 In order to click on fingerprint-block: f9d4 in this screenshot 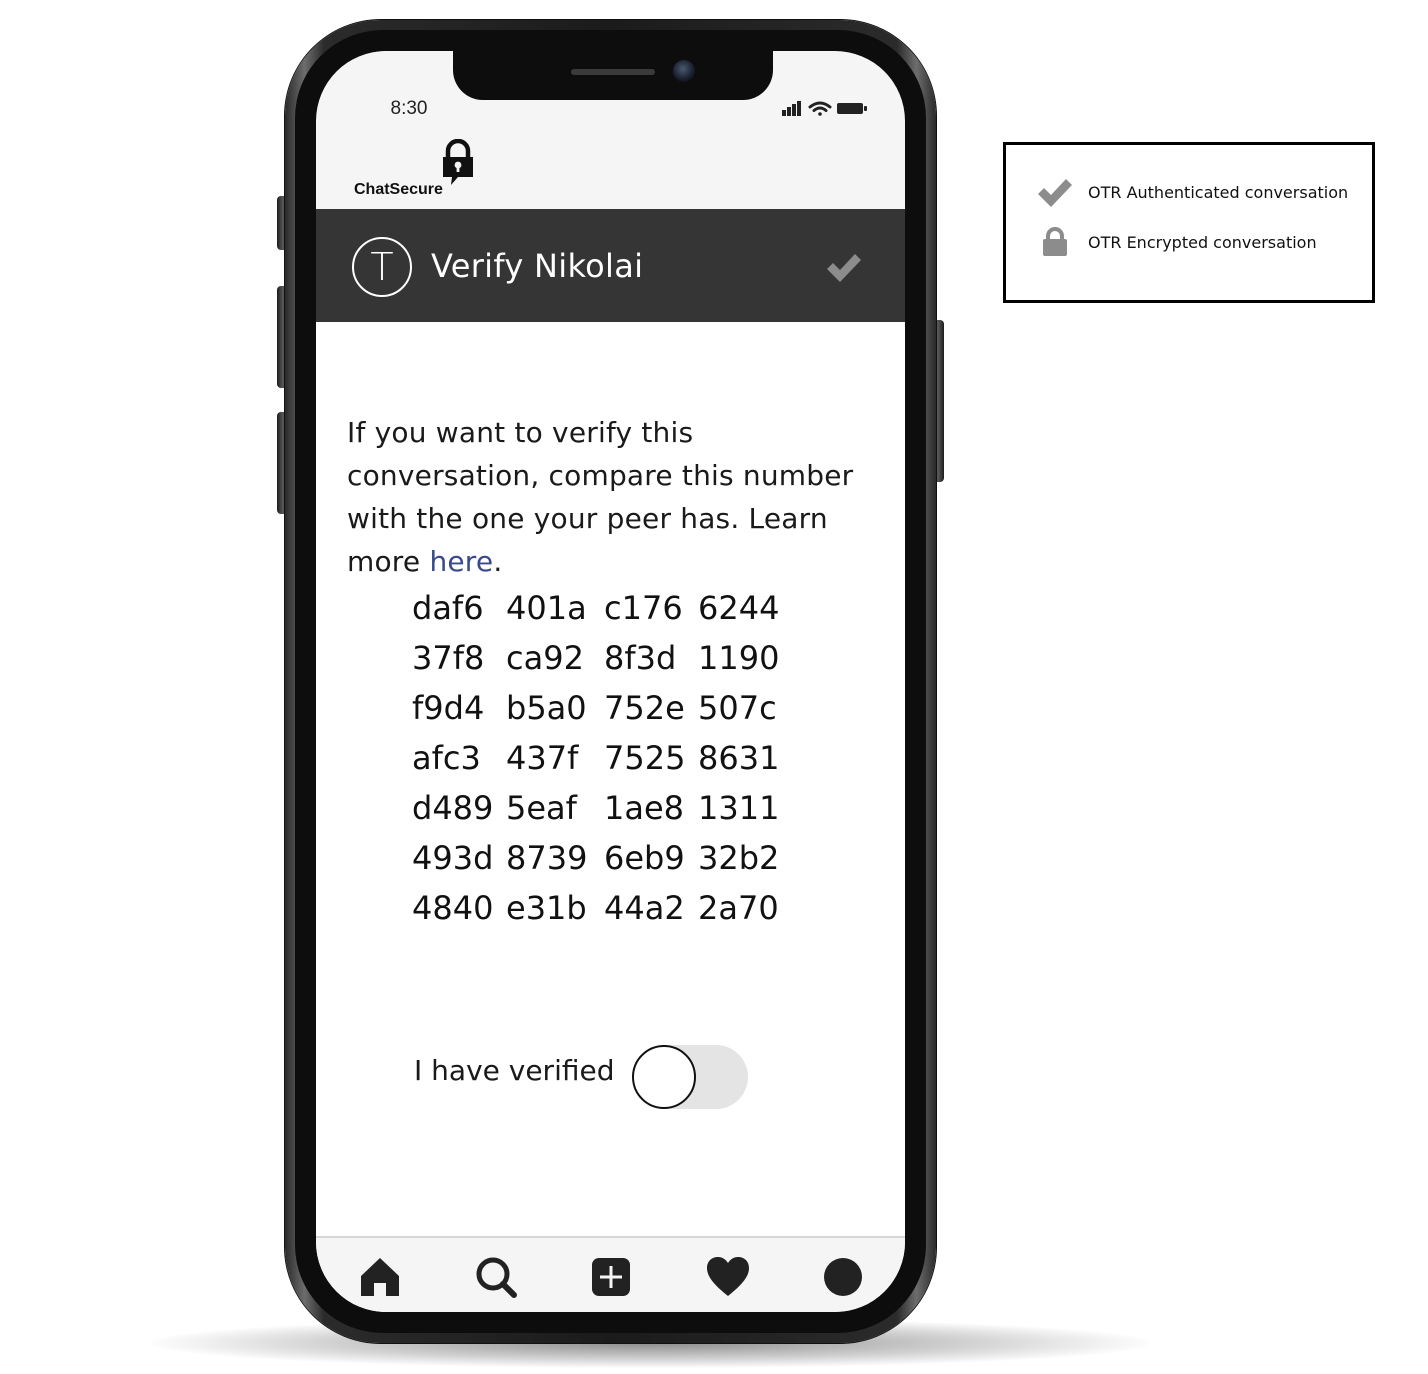, I will do `click(448, 708)`.